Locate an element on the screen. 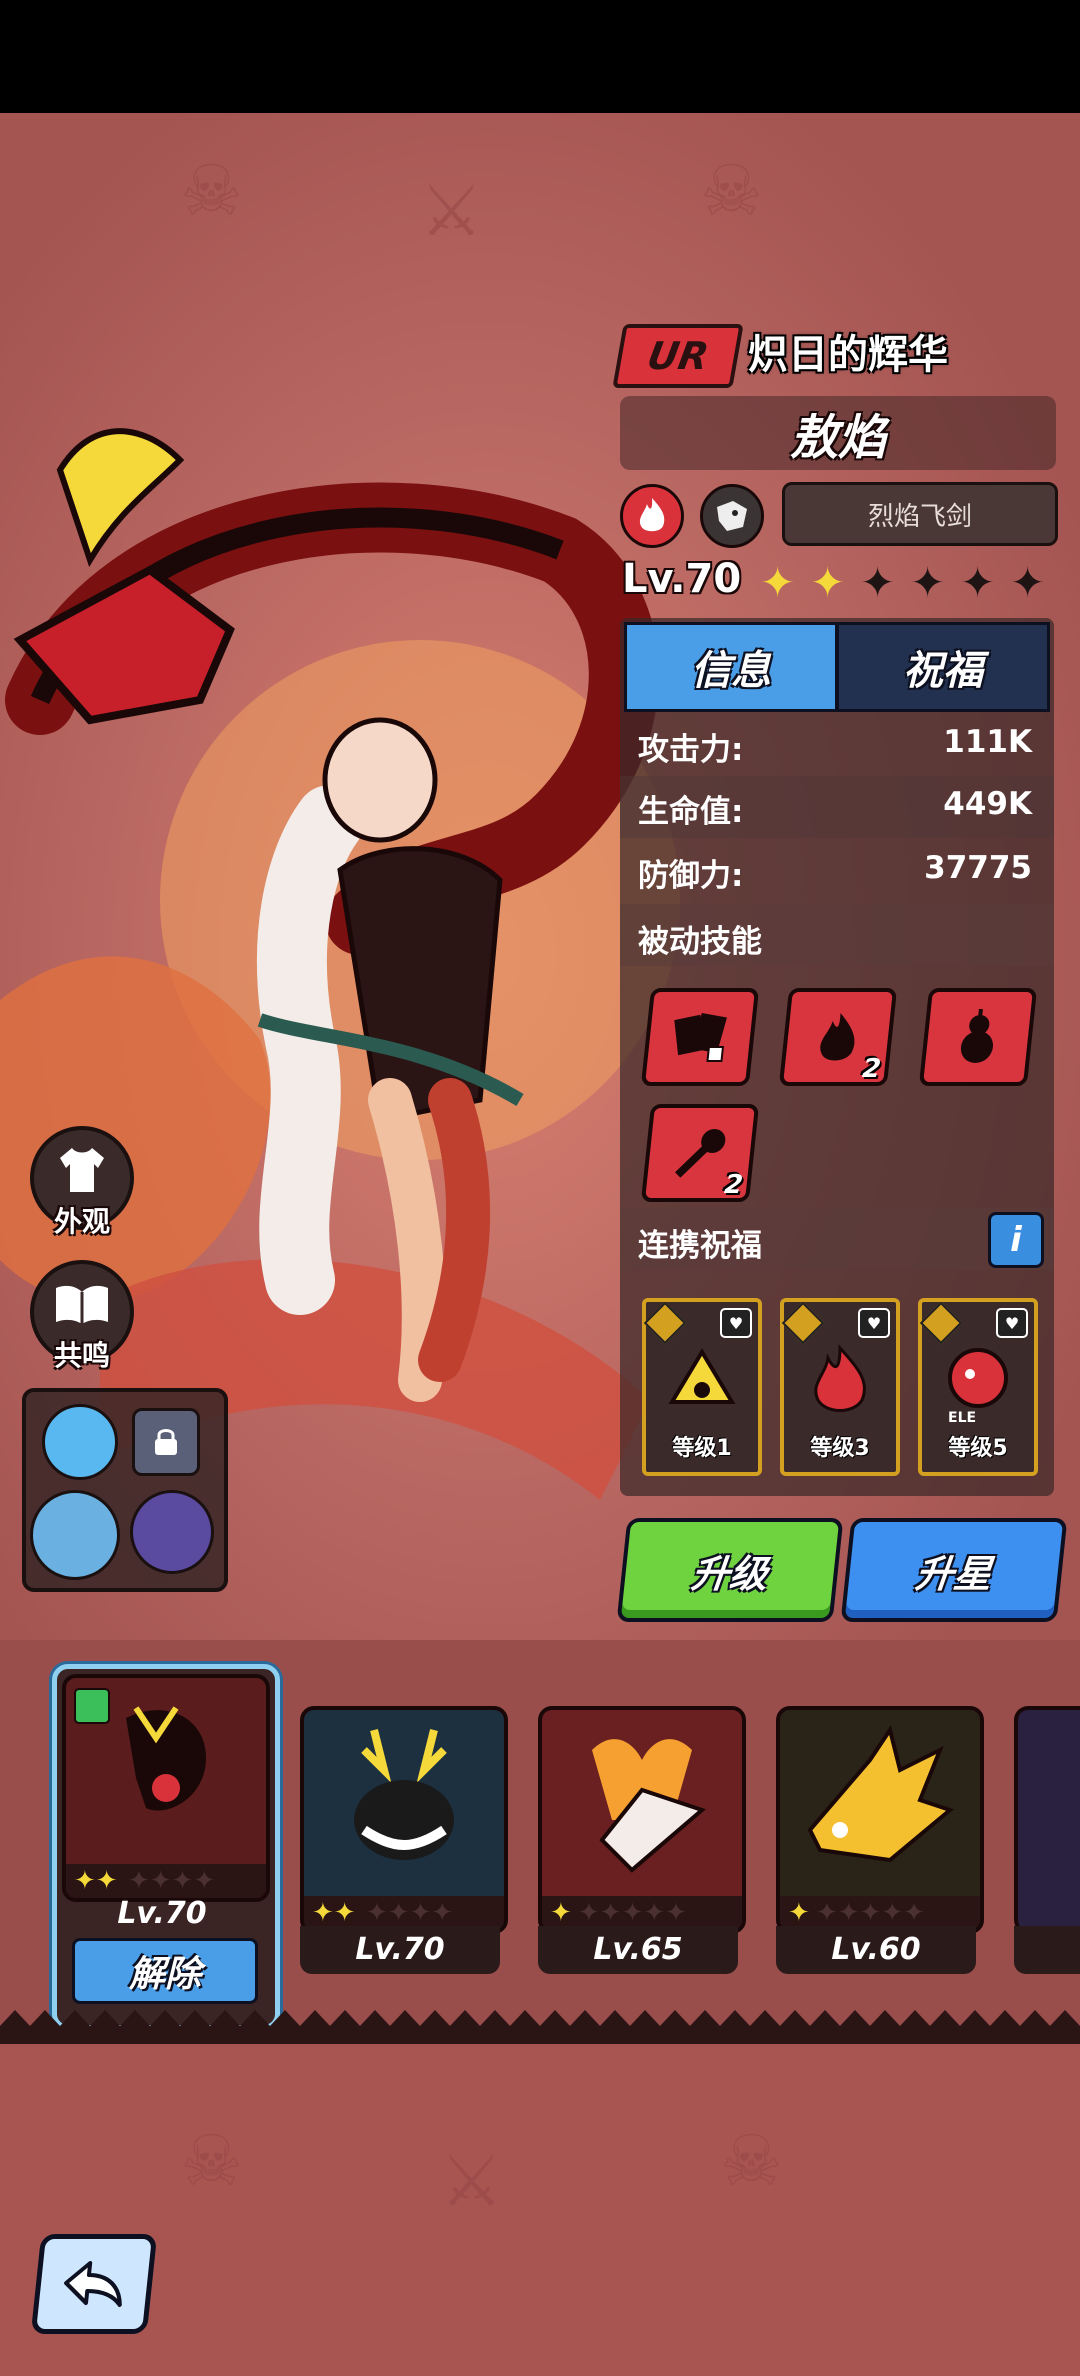 The image size is (1080, 2376). back-arrow-icon is located at coordinates (93, 2284).